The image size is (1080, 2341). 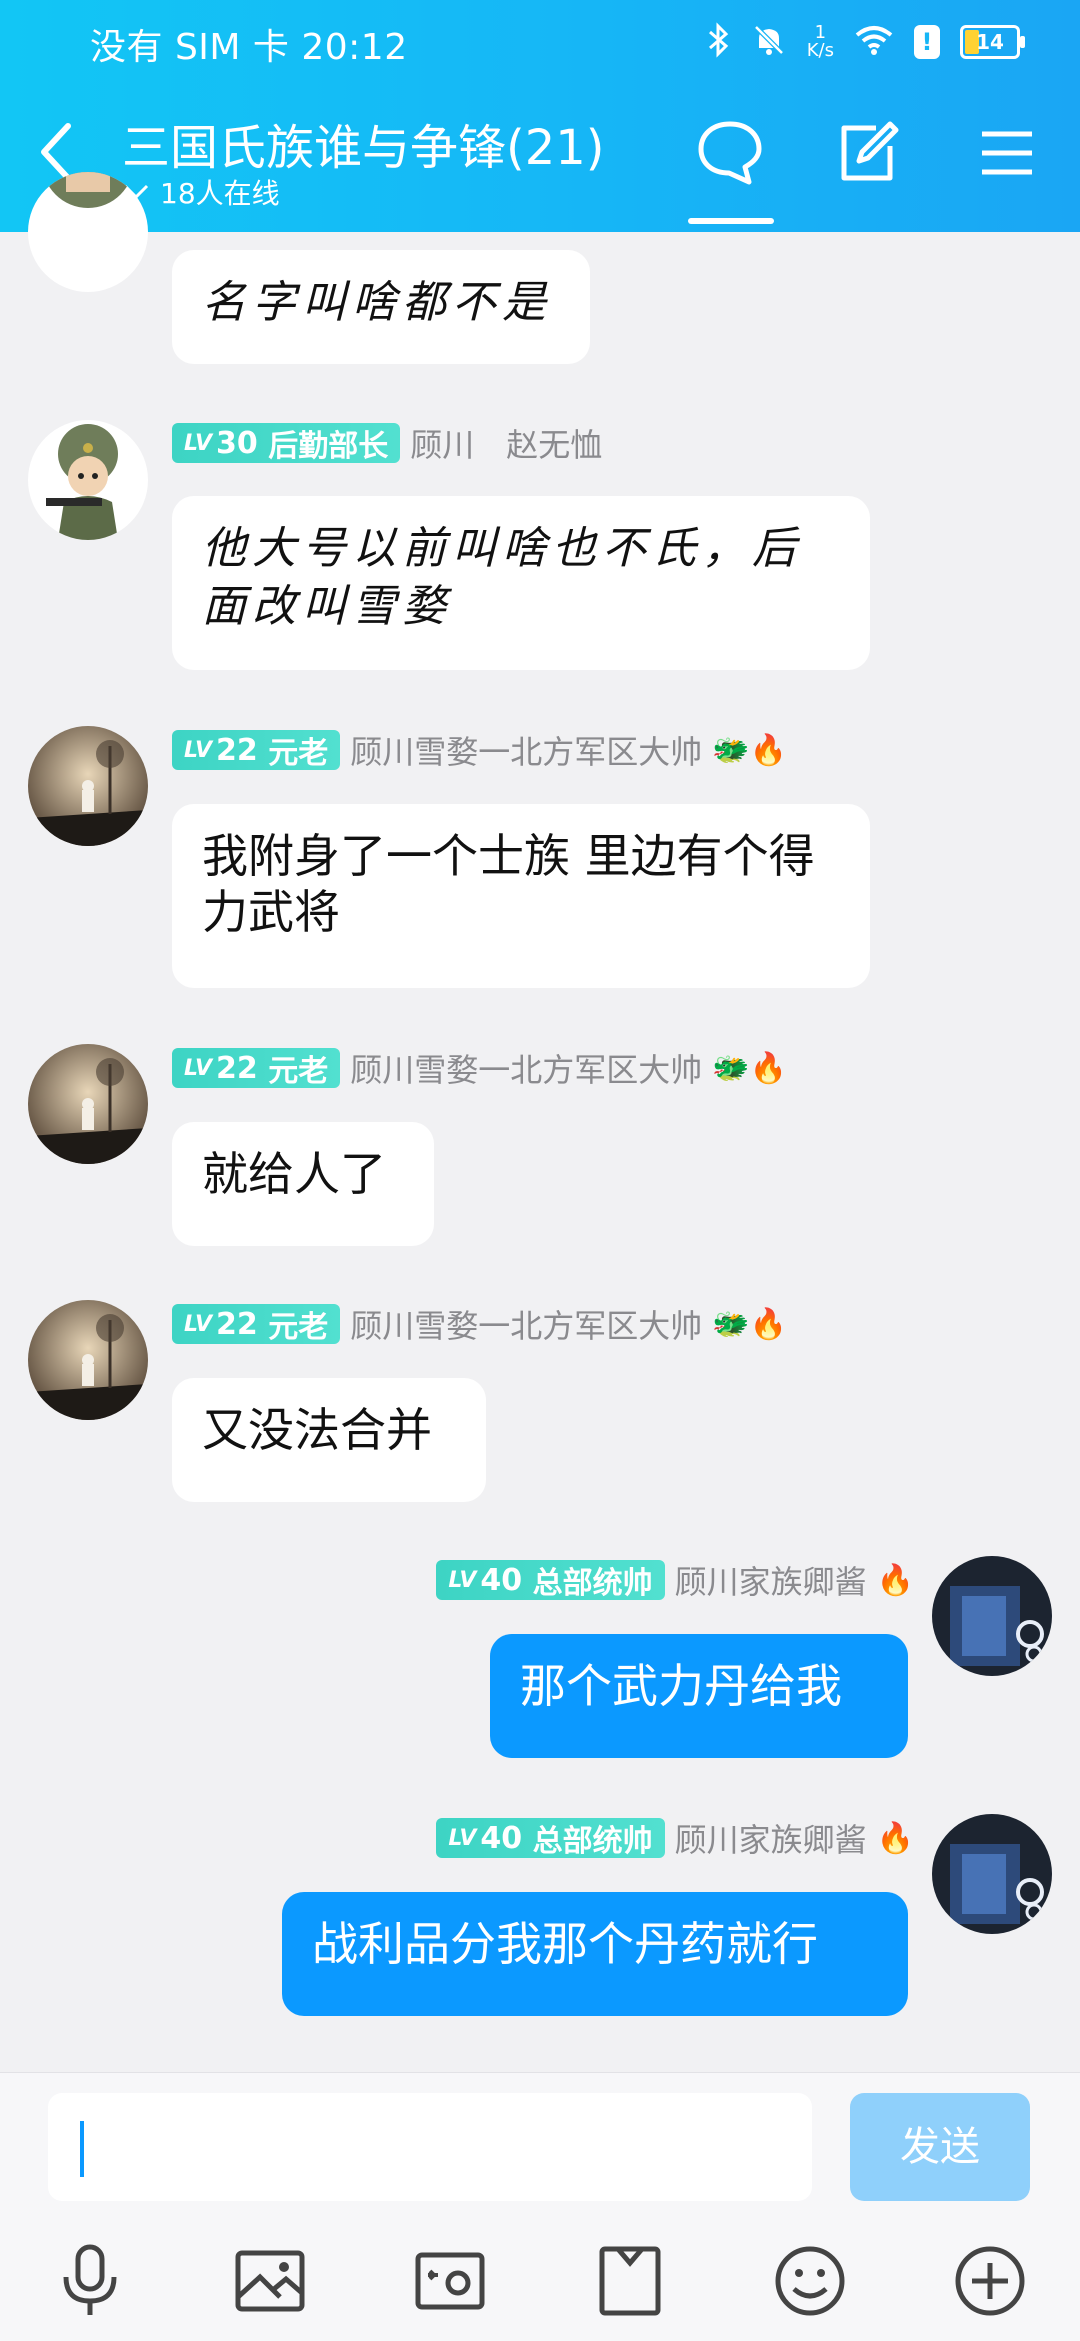 What do you see at coordinates (249, 47) in the screenshot?
I see `carrier-time: 没有 SIM 卡 20:12` at bounding box center [249, 47].